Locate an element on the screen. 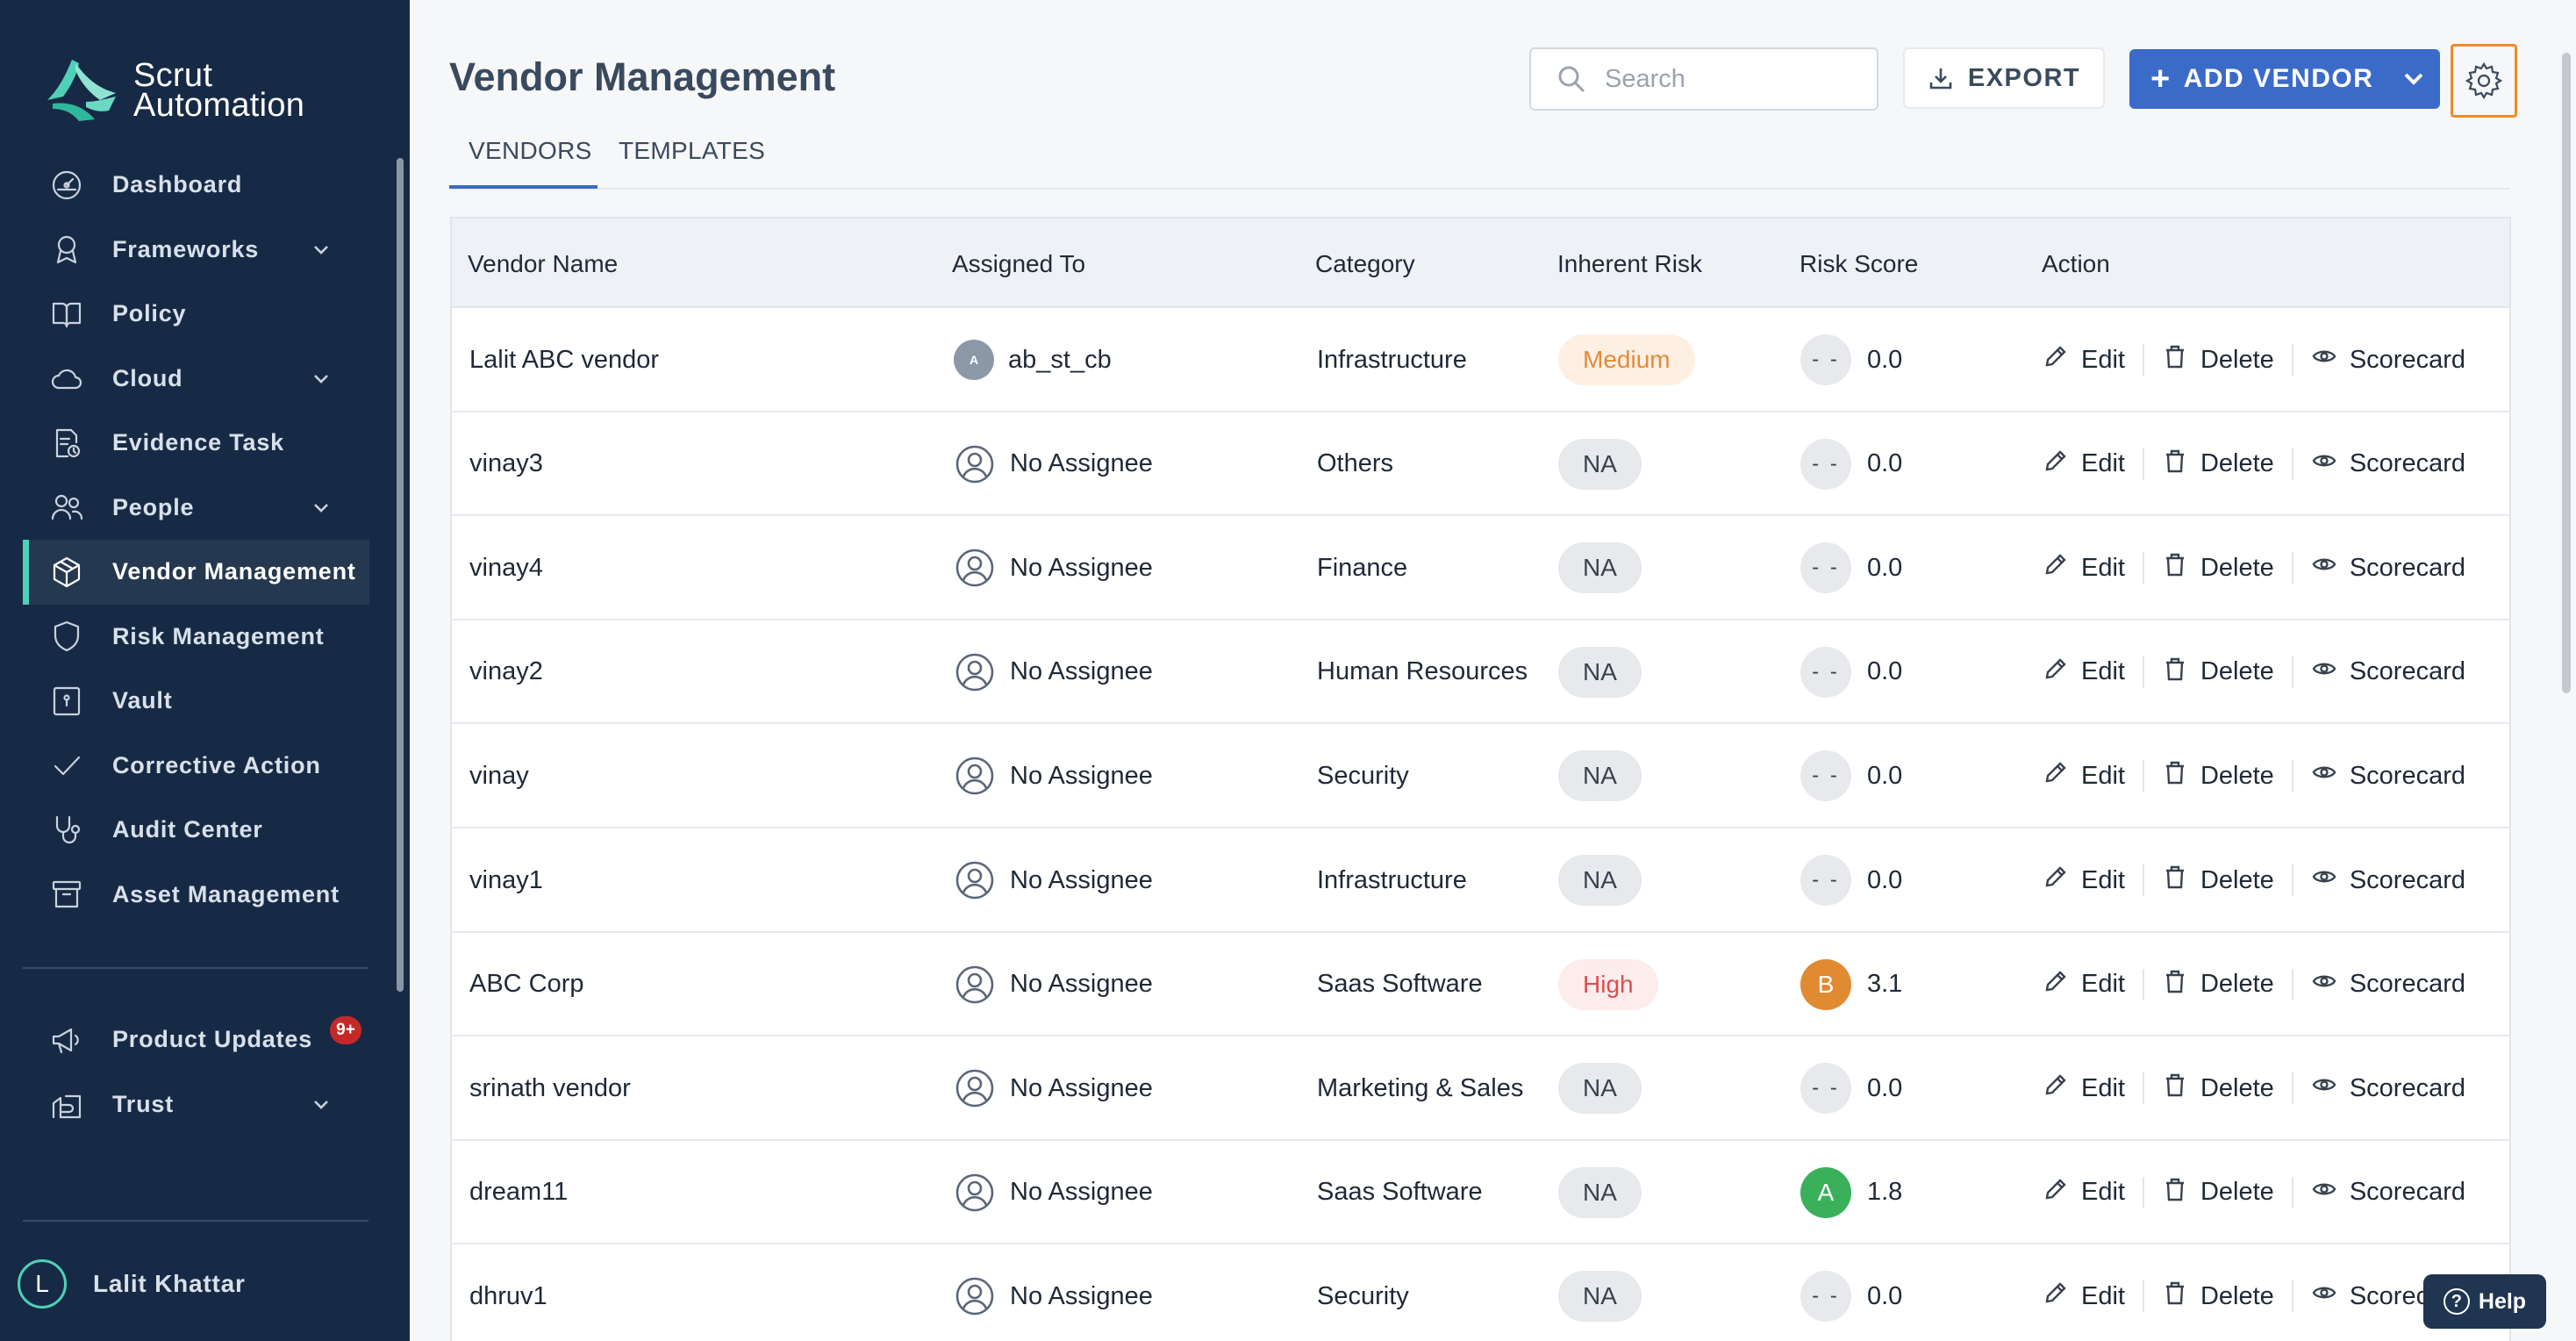 The height and width of the screenshot is (1341, 2576). brand-logo: Scrut Automation is located at coordinates (175, 90).